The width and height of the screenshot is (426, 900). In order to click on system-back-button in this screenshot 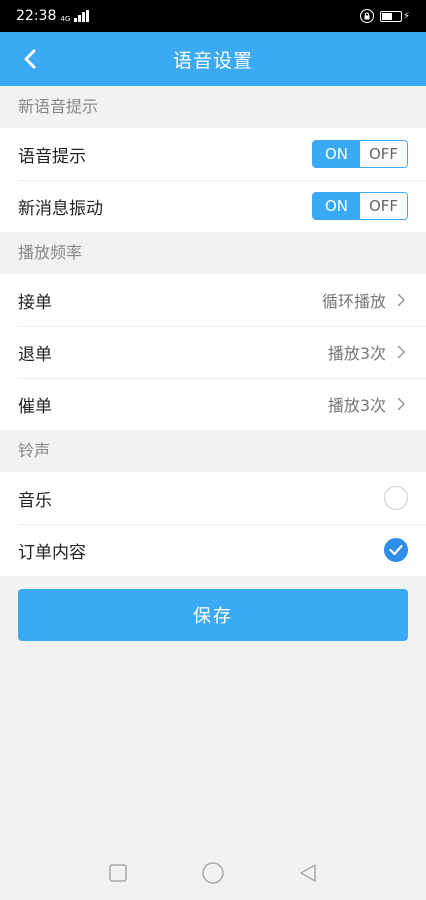, I will do `click(308, 873)`.